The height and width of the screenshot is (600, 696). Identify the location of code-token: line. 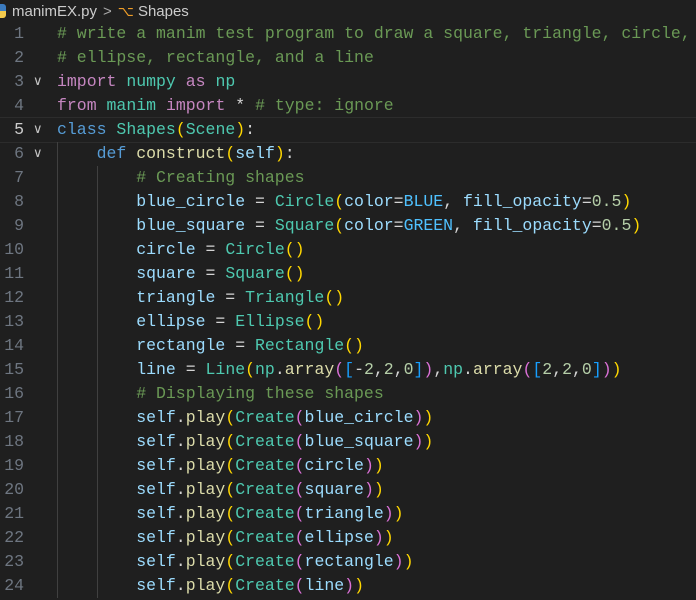
(324, 585).